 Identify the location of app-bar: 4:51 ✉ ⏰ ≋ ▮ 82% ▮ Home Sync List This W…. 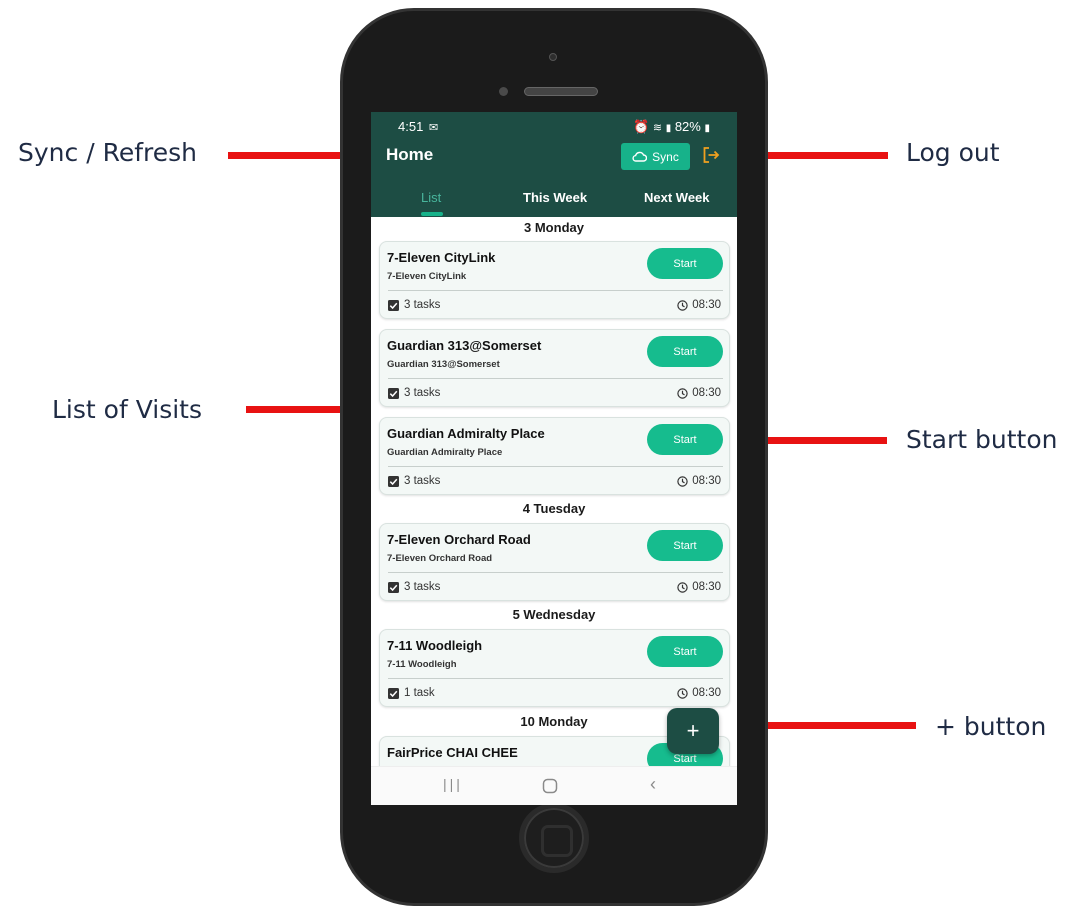
(554, 164).